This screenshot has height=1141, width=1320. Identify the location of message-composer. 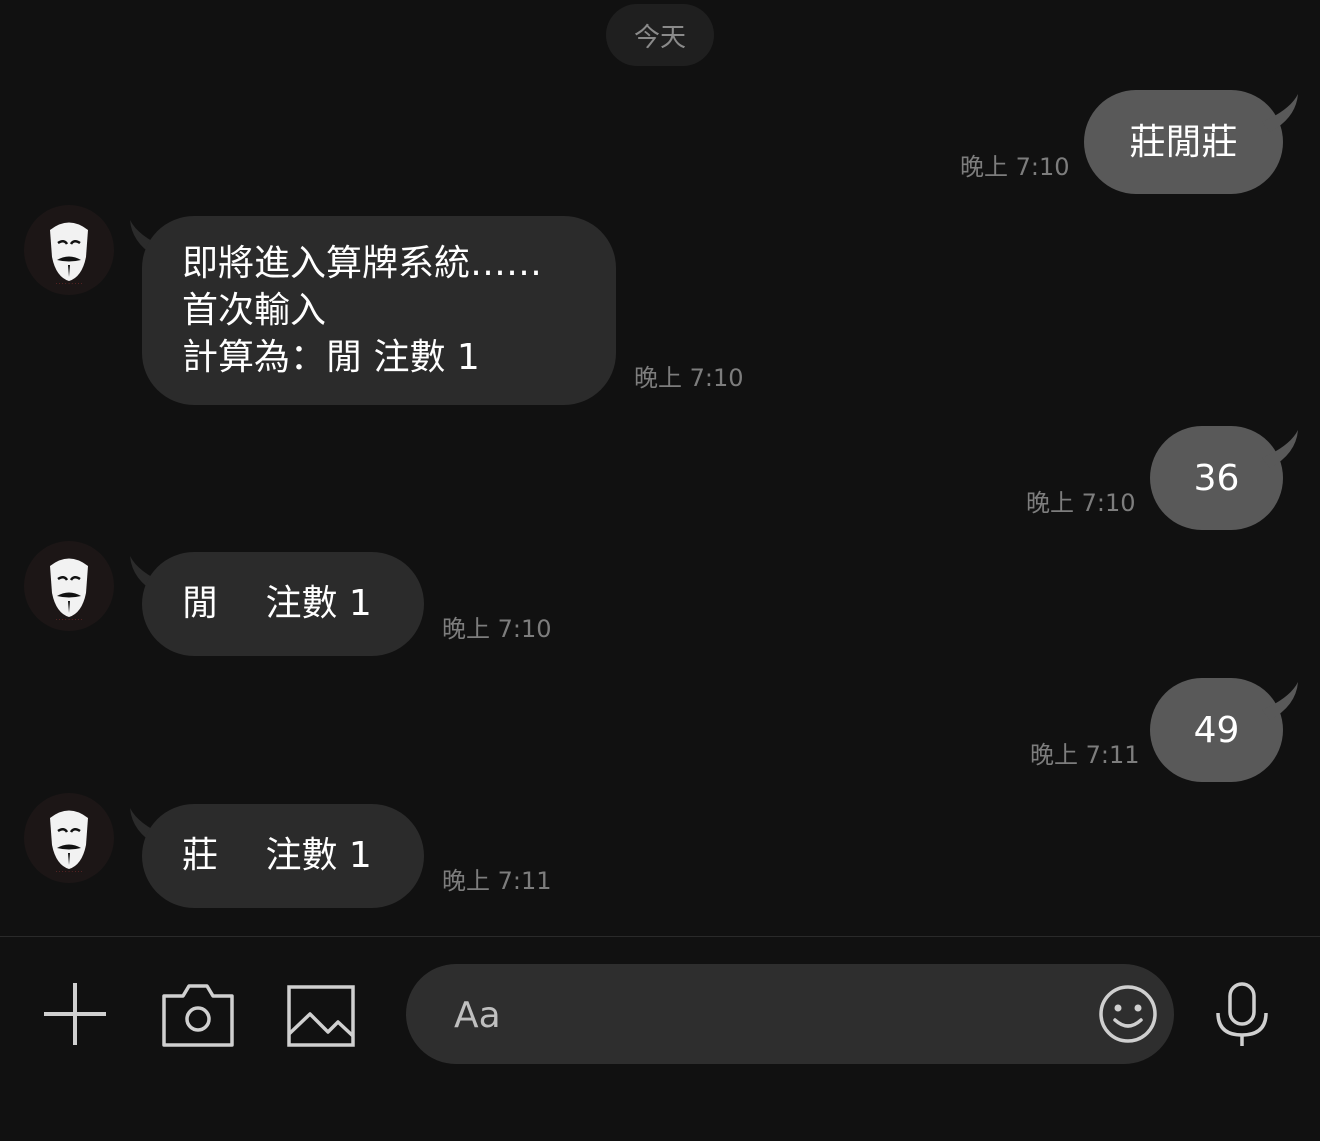
(790, 1014).